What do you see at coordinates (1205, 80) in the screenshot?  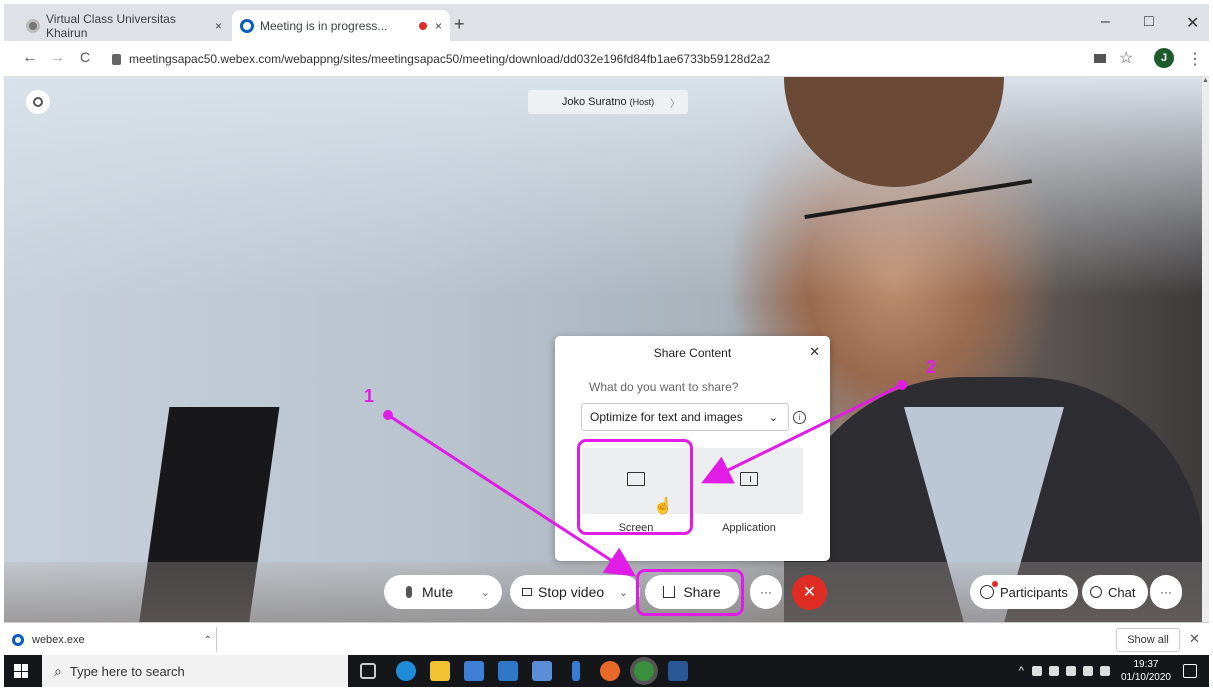 I see `scroll-up-icon: ▲` at bounding box center [1205, 80].